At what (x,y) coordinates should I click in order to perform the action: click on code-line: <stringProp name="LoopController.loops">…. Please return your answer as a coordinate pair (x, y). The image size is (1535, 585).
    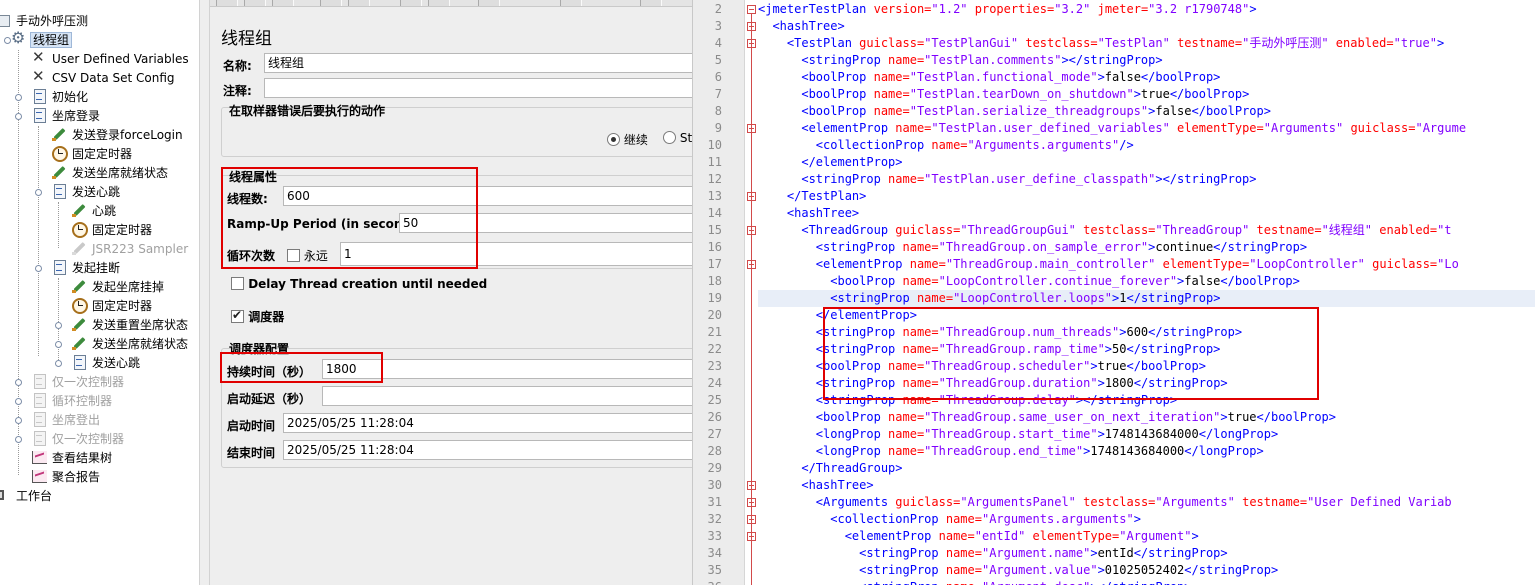
    Looking at the image, I should click on (1146, 298).